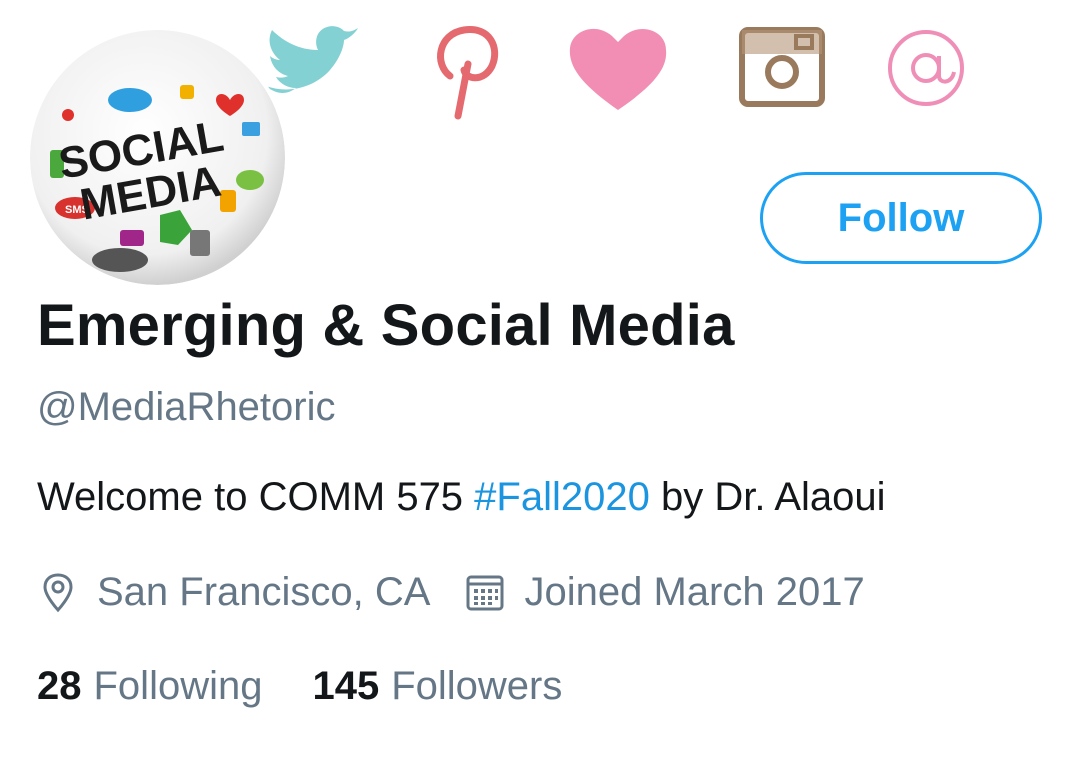 This screenshot has width=1080, height=764. I want to click on followers-count: 145, so click(346, 686).